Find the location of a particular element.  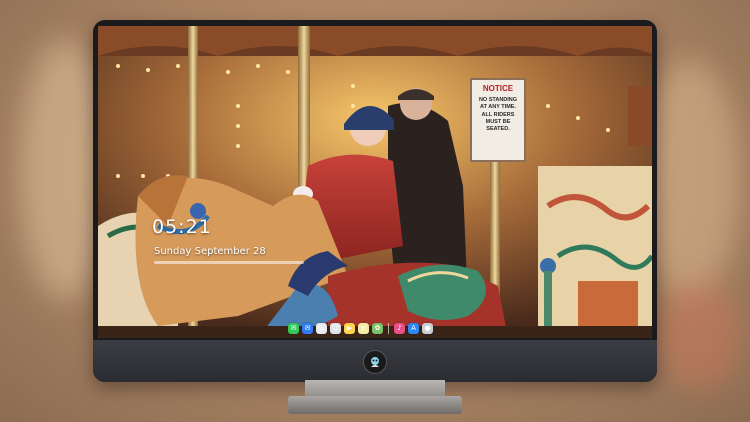

notice-line: SEATED. is located at coordinates (498, 129).